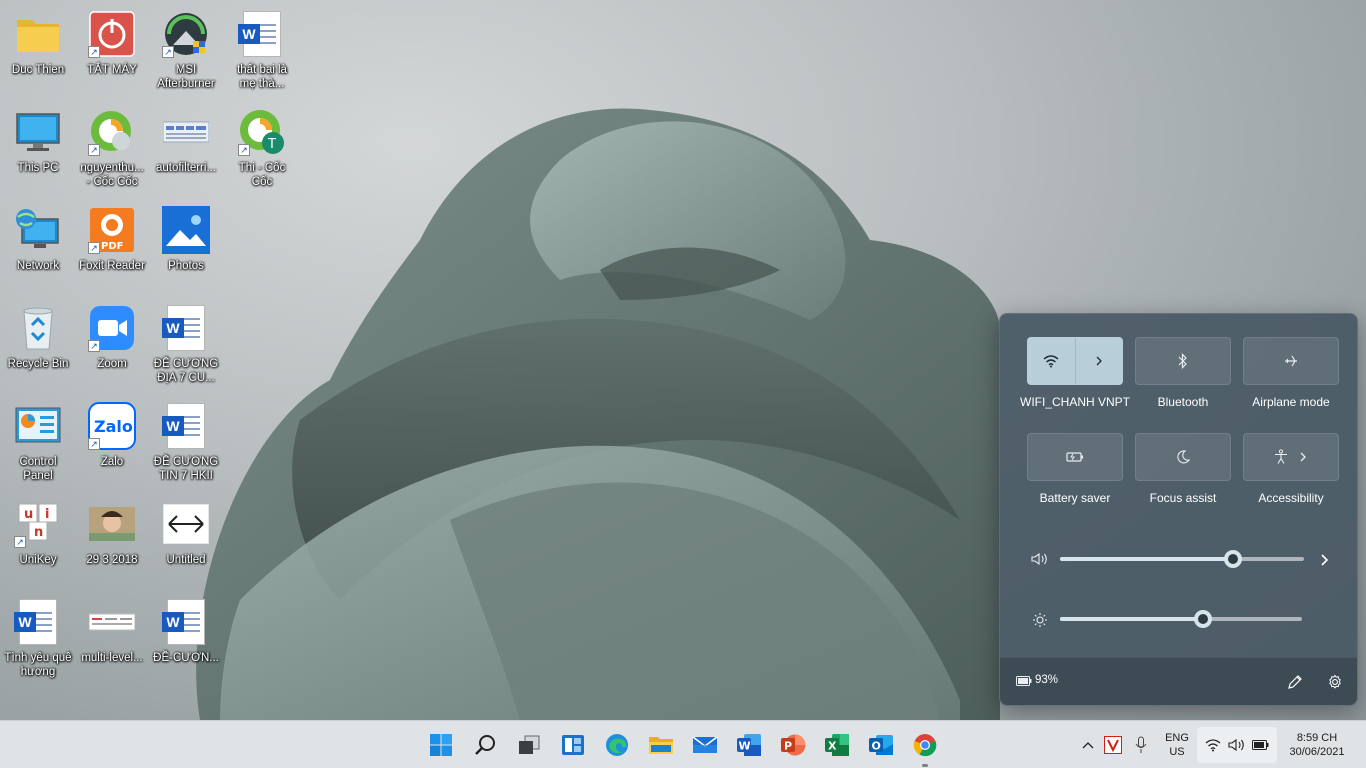 This screenshot has height=768, width=1366. I want to click on file-explorer-button, so click(661, 745).